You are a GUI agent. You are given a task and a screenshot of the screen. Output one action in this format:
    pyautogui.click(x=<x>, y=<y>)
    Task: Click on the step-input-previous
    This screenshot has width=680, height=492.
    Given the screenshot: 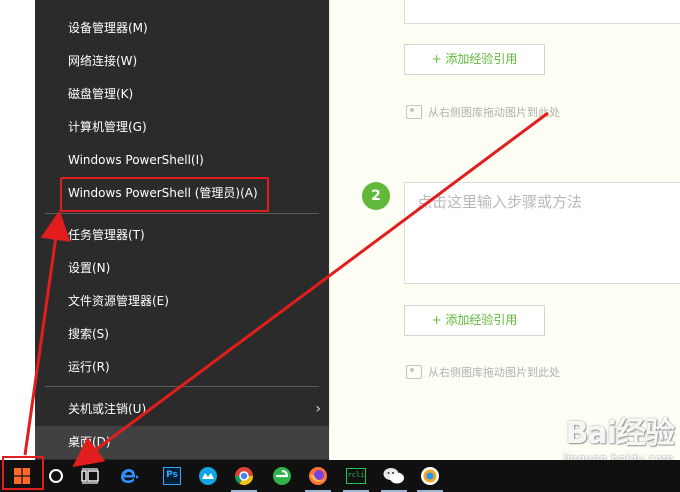 What is the action you would take?
    pyautogui.click(x=542, y=12)
    